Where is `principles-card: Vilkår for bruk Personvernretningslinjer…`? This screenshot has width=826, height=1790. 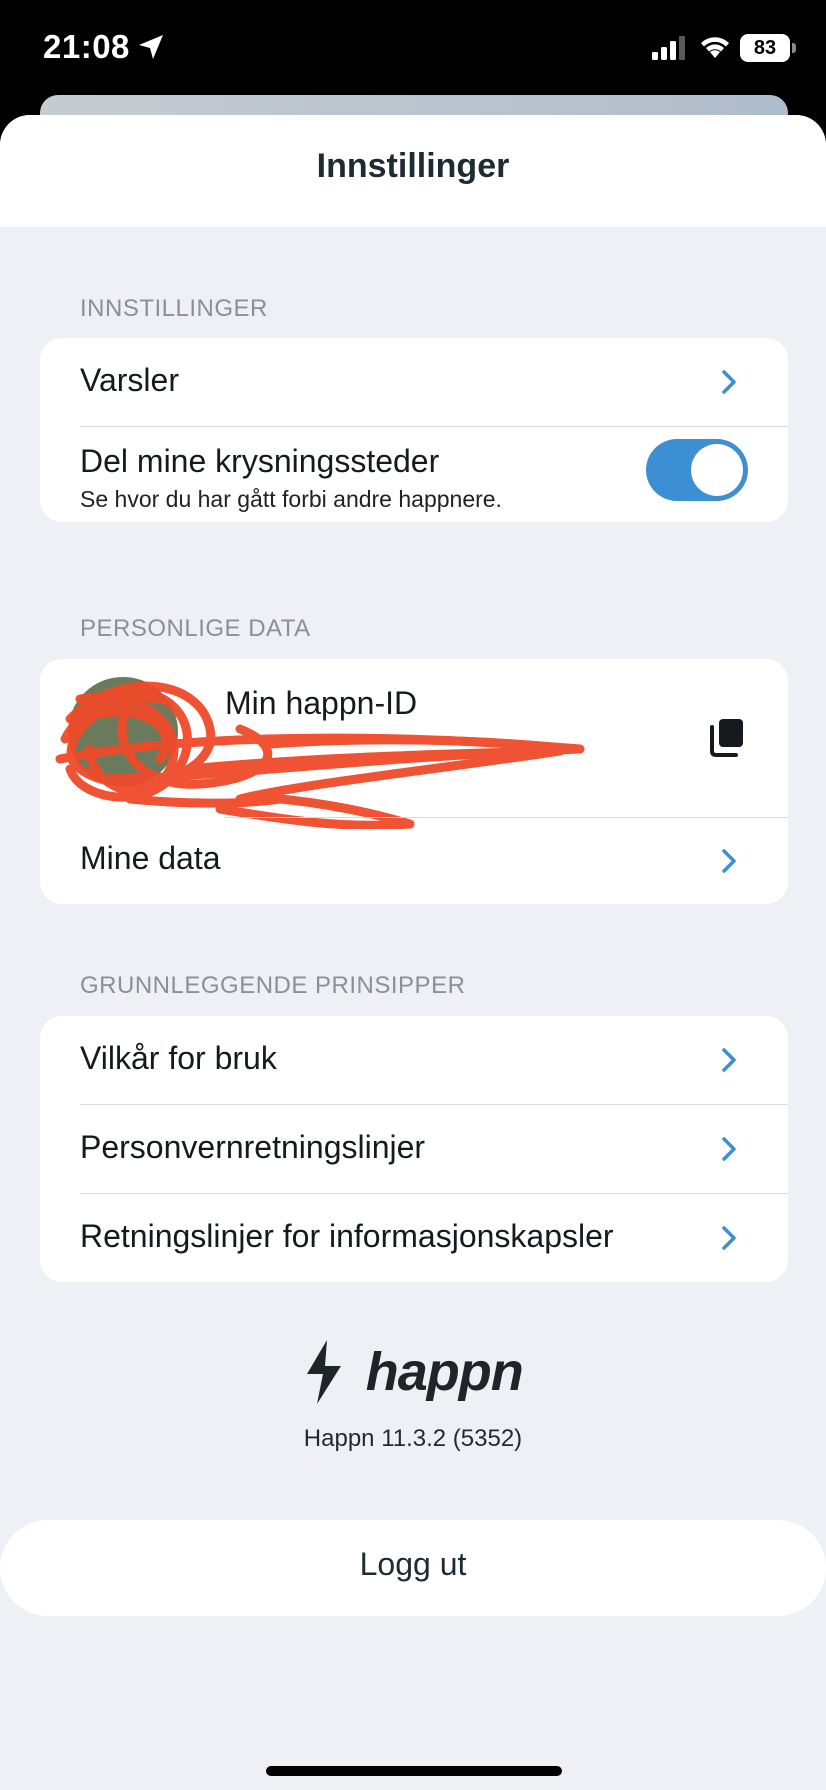 principles-card: Vilkår for bruk Personvernretningslinjer… is located at coordinates (414, 1149).